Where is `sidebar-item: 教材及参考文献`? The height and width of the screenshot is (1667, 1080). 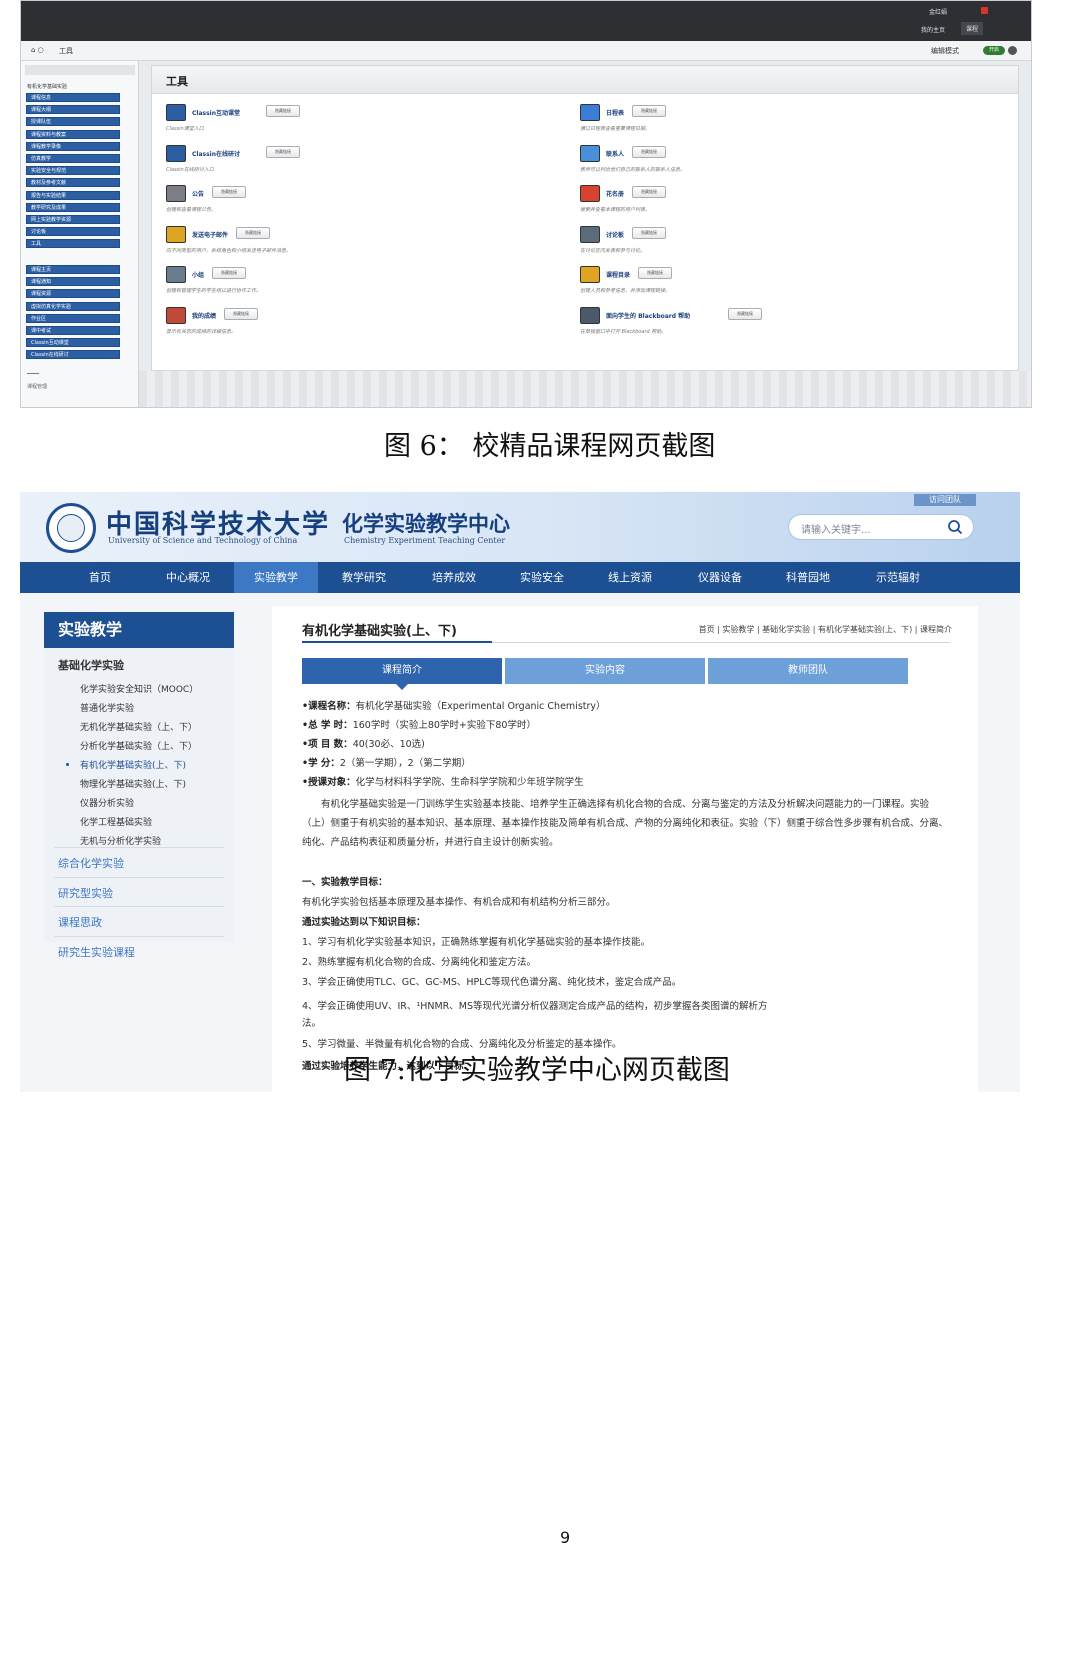 sidebar-item: 教材及参考文献 is located at coordinates (73, 183).